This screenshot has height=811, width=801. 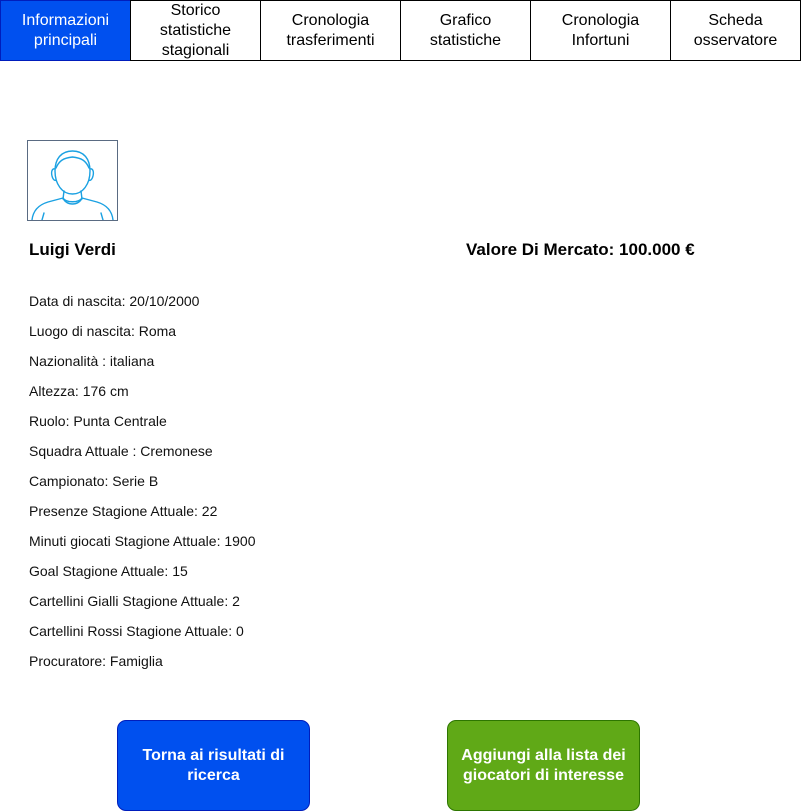 I want to click on detail-minutes: Minuti giocati Stagione Attuale: 1900, so click(x=142, y=541).